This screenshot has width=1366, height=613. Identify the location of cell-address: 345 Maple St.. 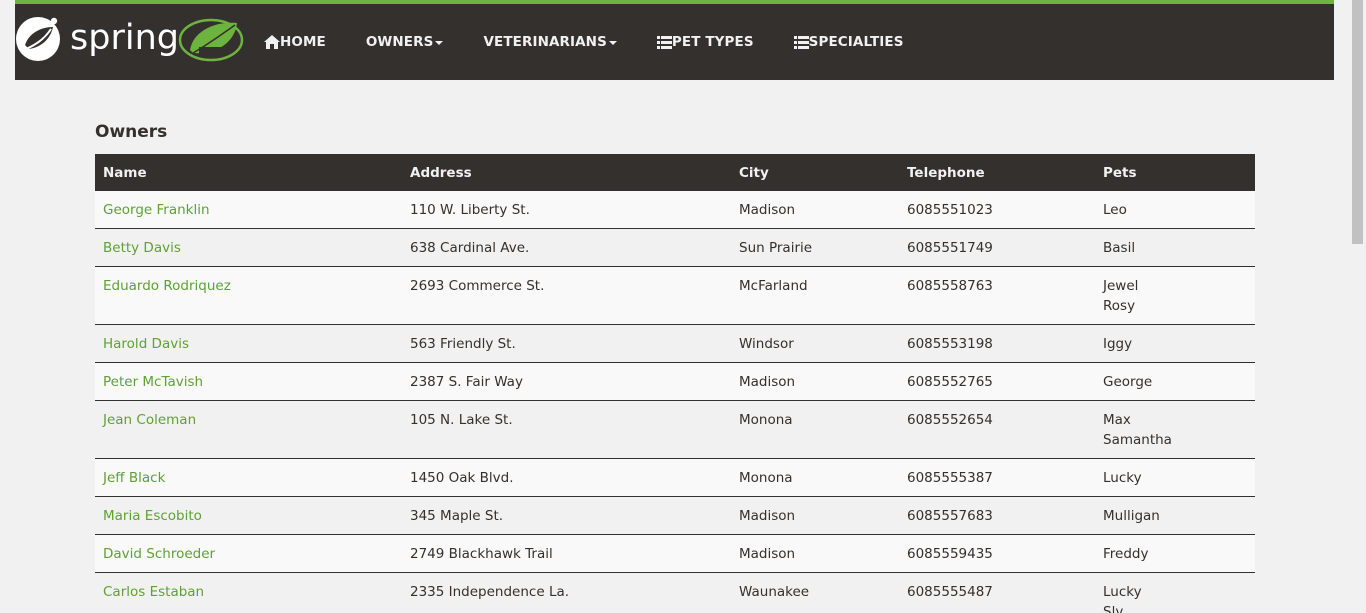
(566, 515).